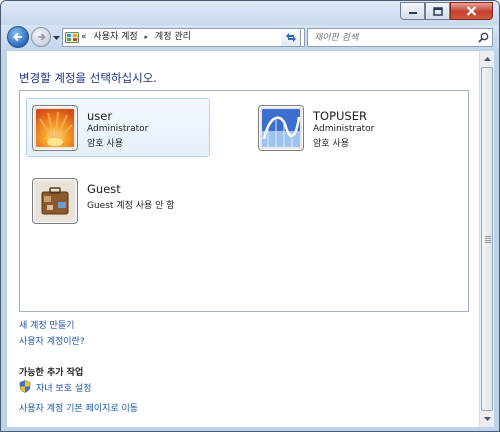 This screenshot has width=500, height=432. I want to click on account-tile-user: user Administrator 암호 사용, so click(118, 127).